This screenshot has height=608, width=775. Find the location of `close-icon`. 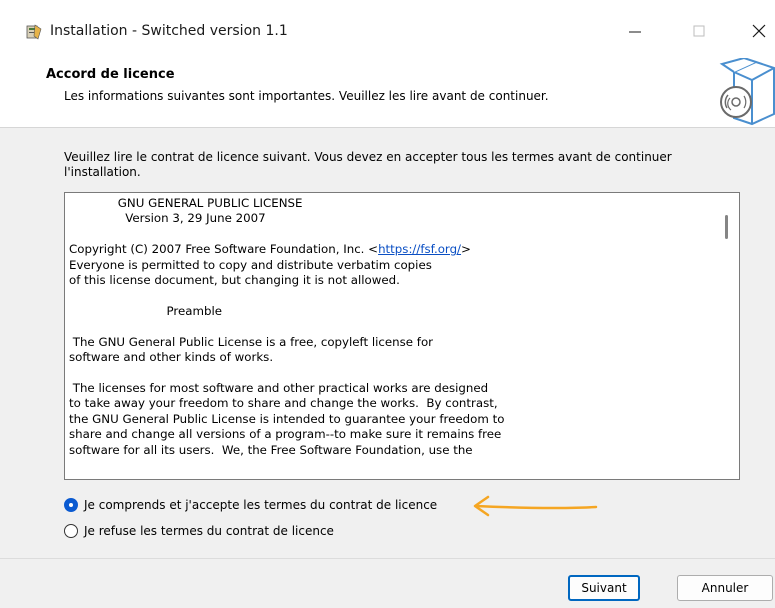

close-icon is located at coordinates (759, 31).